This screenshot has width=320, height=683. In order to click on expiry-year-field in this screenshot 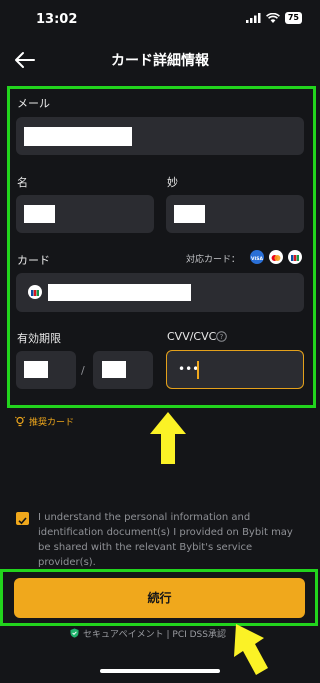, I will do `click(123, 370)`.